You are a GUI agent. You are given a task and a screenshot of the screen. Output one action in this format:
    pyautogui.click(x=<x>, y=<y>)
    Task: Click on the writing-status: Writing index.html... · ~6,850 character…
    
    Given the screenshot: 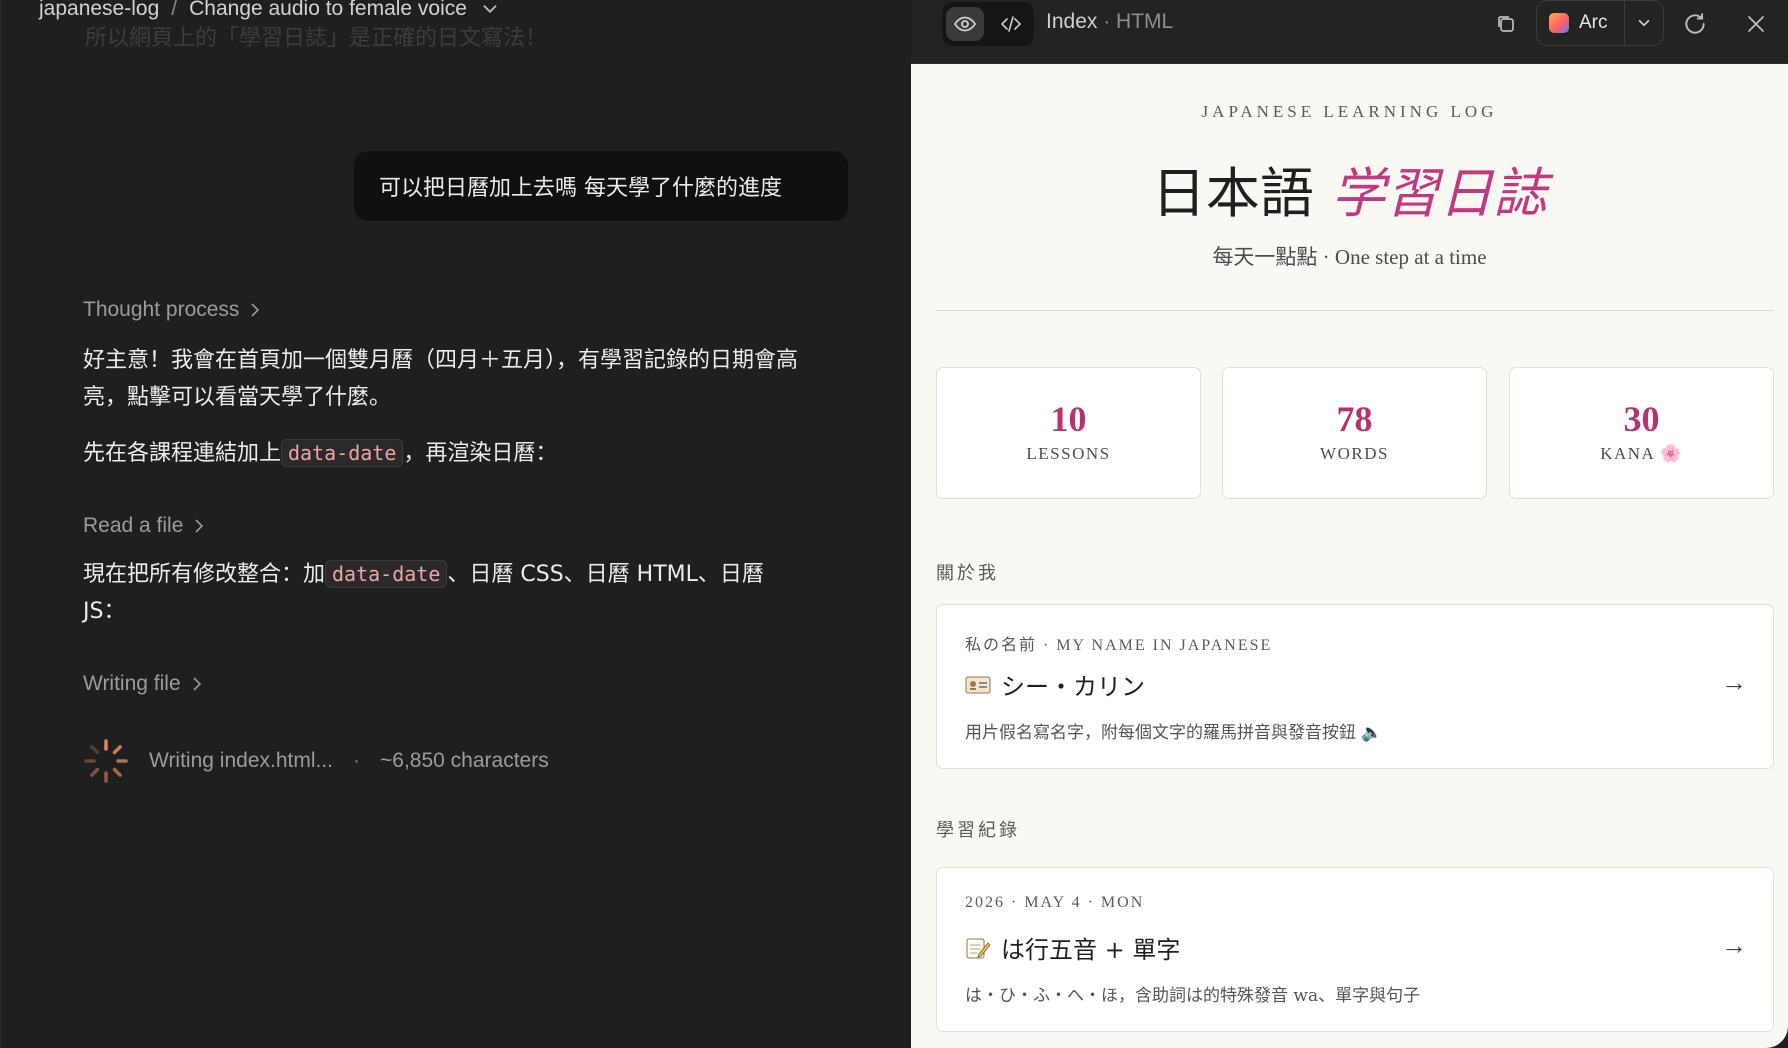 What is the action you would take?
    pyautogui.click(x=316, y=761)
    